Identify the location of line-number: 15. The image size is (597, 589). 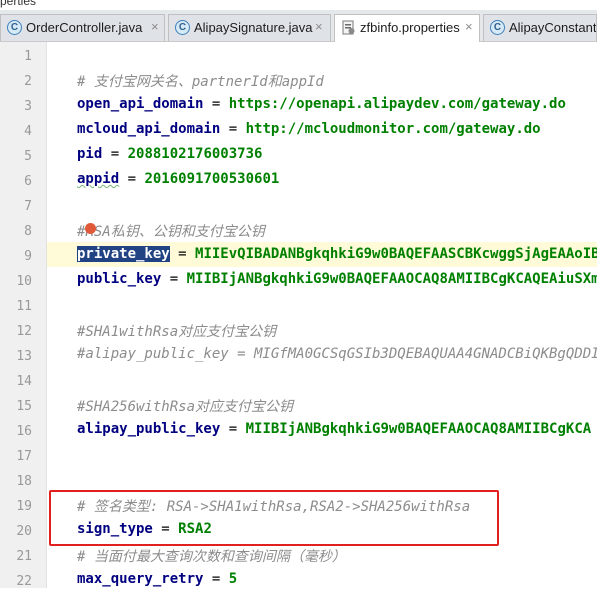
(24, 406).